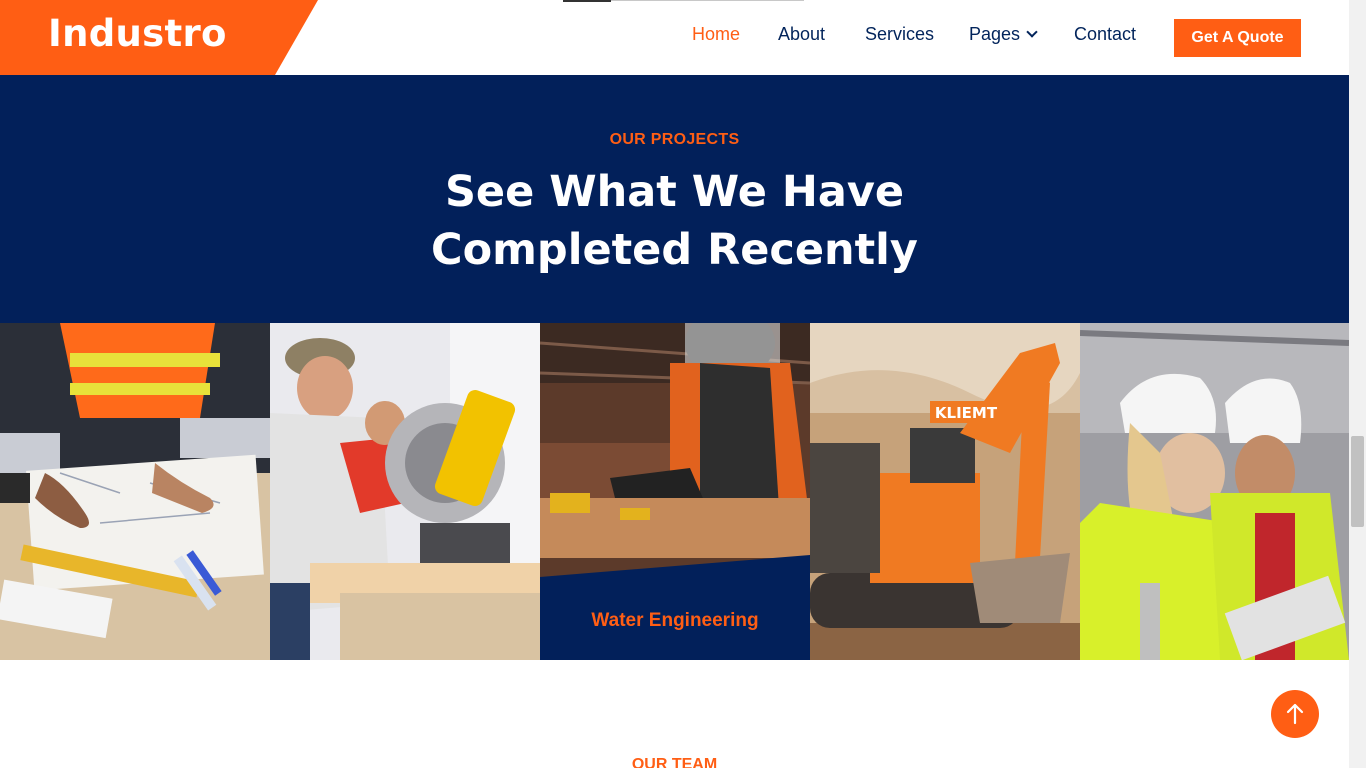  What do you see at coordinates (801, 34) in the screenshot?
I see `nav-about: About` at bounding box center [801, 34].